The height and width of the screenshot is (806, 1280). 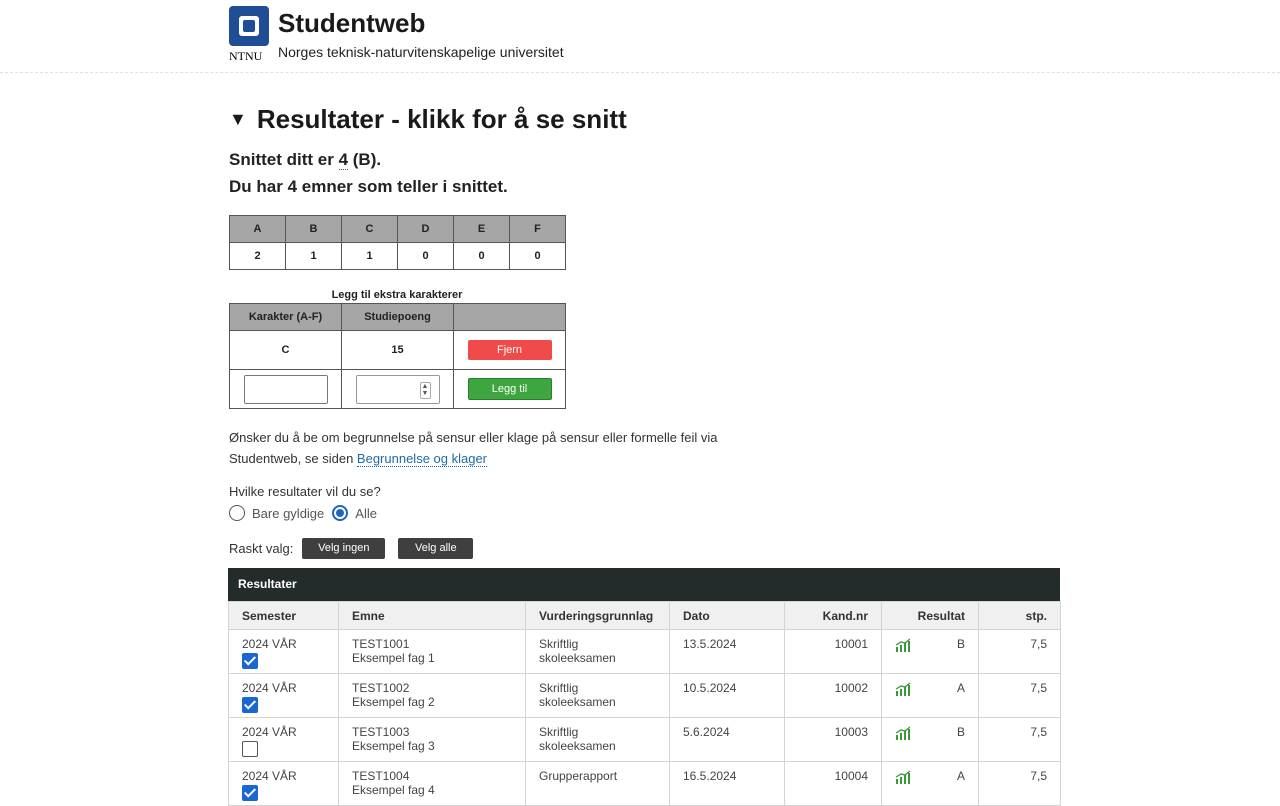 I want to click on course-code: TEST1002, so click(x=381, y=688).